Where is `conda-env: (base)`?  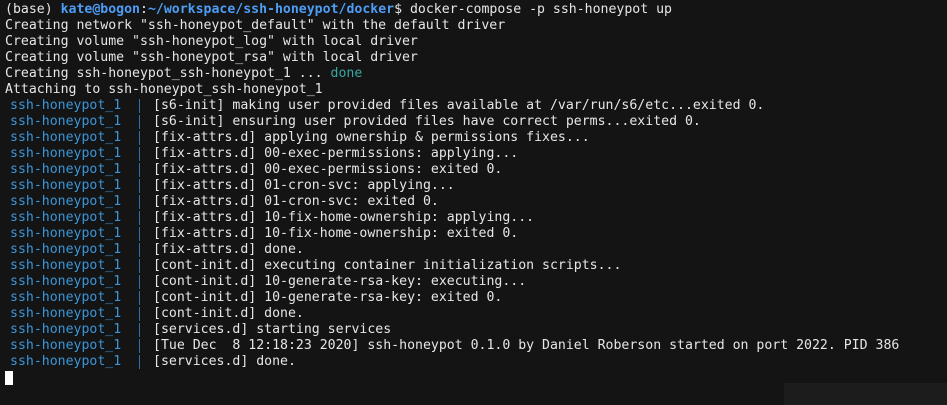 conda-env: (base) is located at coordinates (29, 9).